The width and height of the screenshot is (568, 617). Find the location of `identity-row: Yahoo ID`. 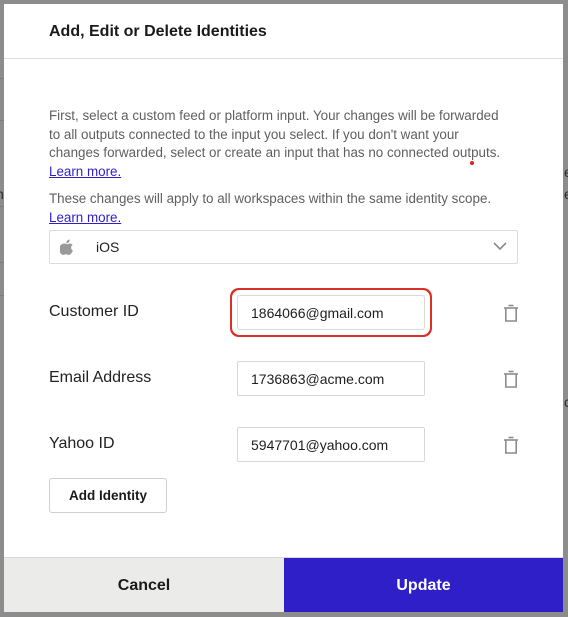

identity-row: Yahoo ID is located at coordinates (284, 445).